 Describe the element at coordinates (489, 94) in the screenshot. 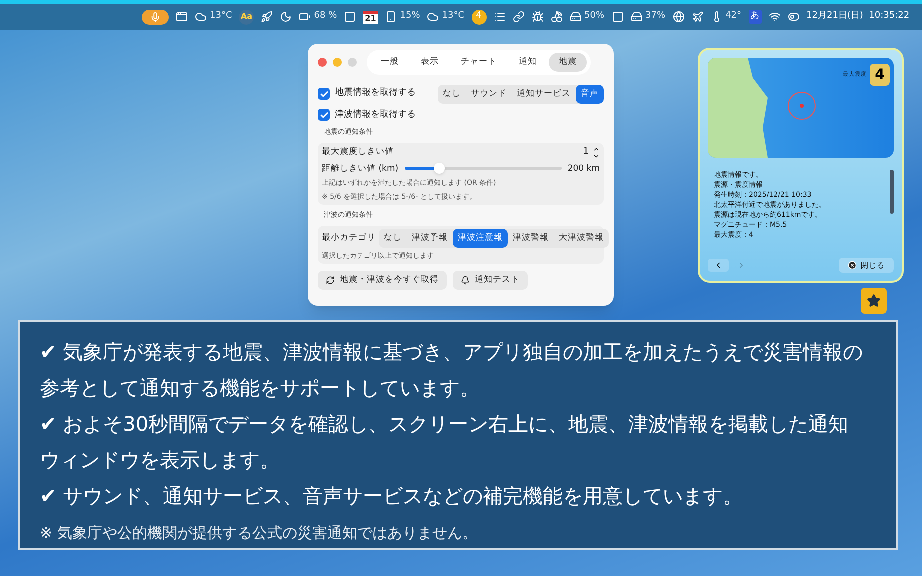

I see `segment-option: サウンド` at that location.